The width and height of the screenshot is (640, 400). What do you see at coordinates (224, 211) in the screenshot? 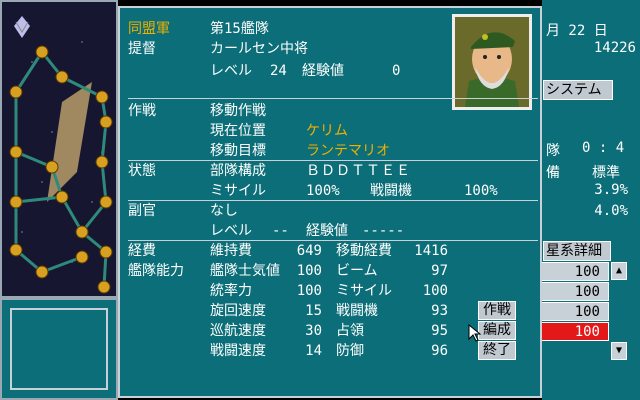
I see `adjutant-name: なし` at bounding box center [224, 211].